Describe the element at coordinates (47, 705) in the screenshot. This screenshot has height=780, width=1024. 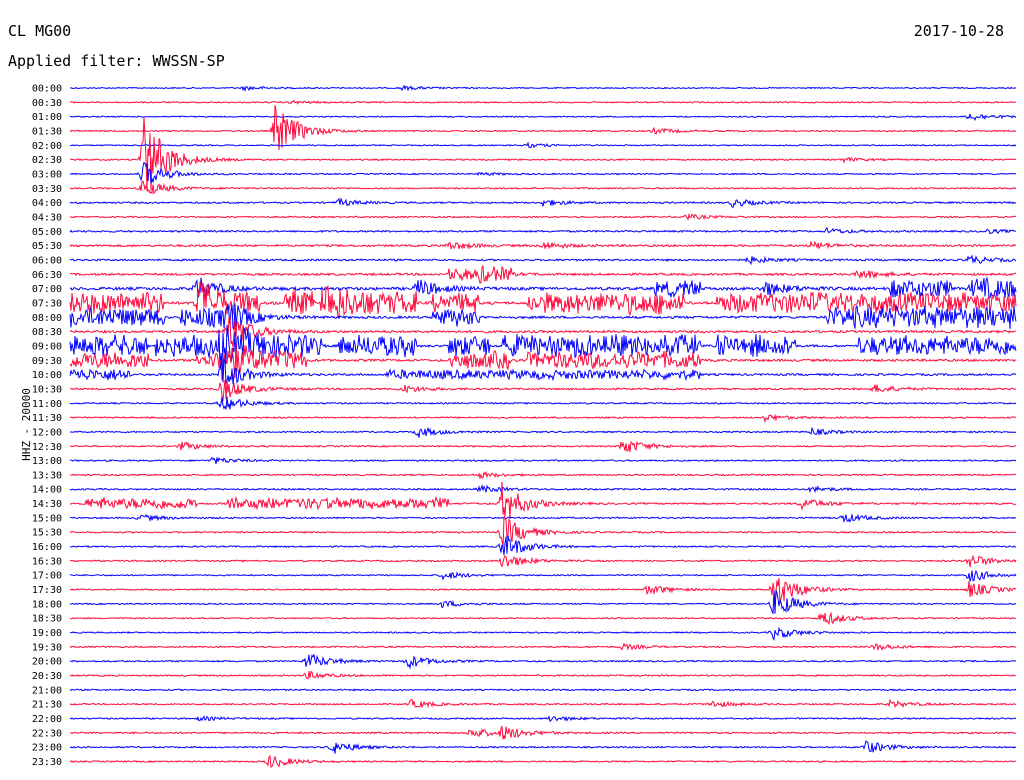
I see `time-label: 21:30` at that location.